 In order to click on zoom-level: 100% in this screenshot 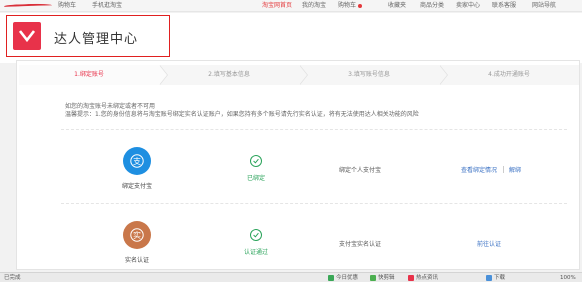, I will do `click(568, 278)`.